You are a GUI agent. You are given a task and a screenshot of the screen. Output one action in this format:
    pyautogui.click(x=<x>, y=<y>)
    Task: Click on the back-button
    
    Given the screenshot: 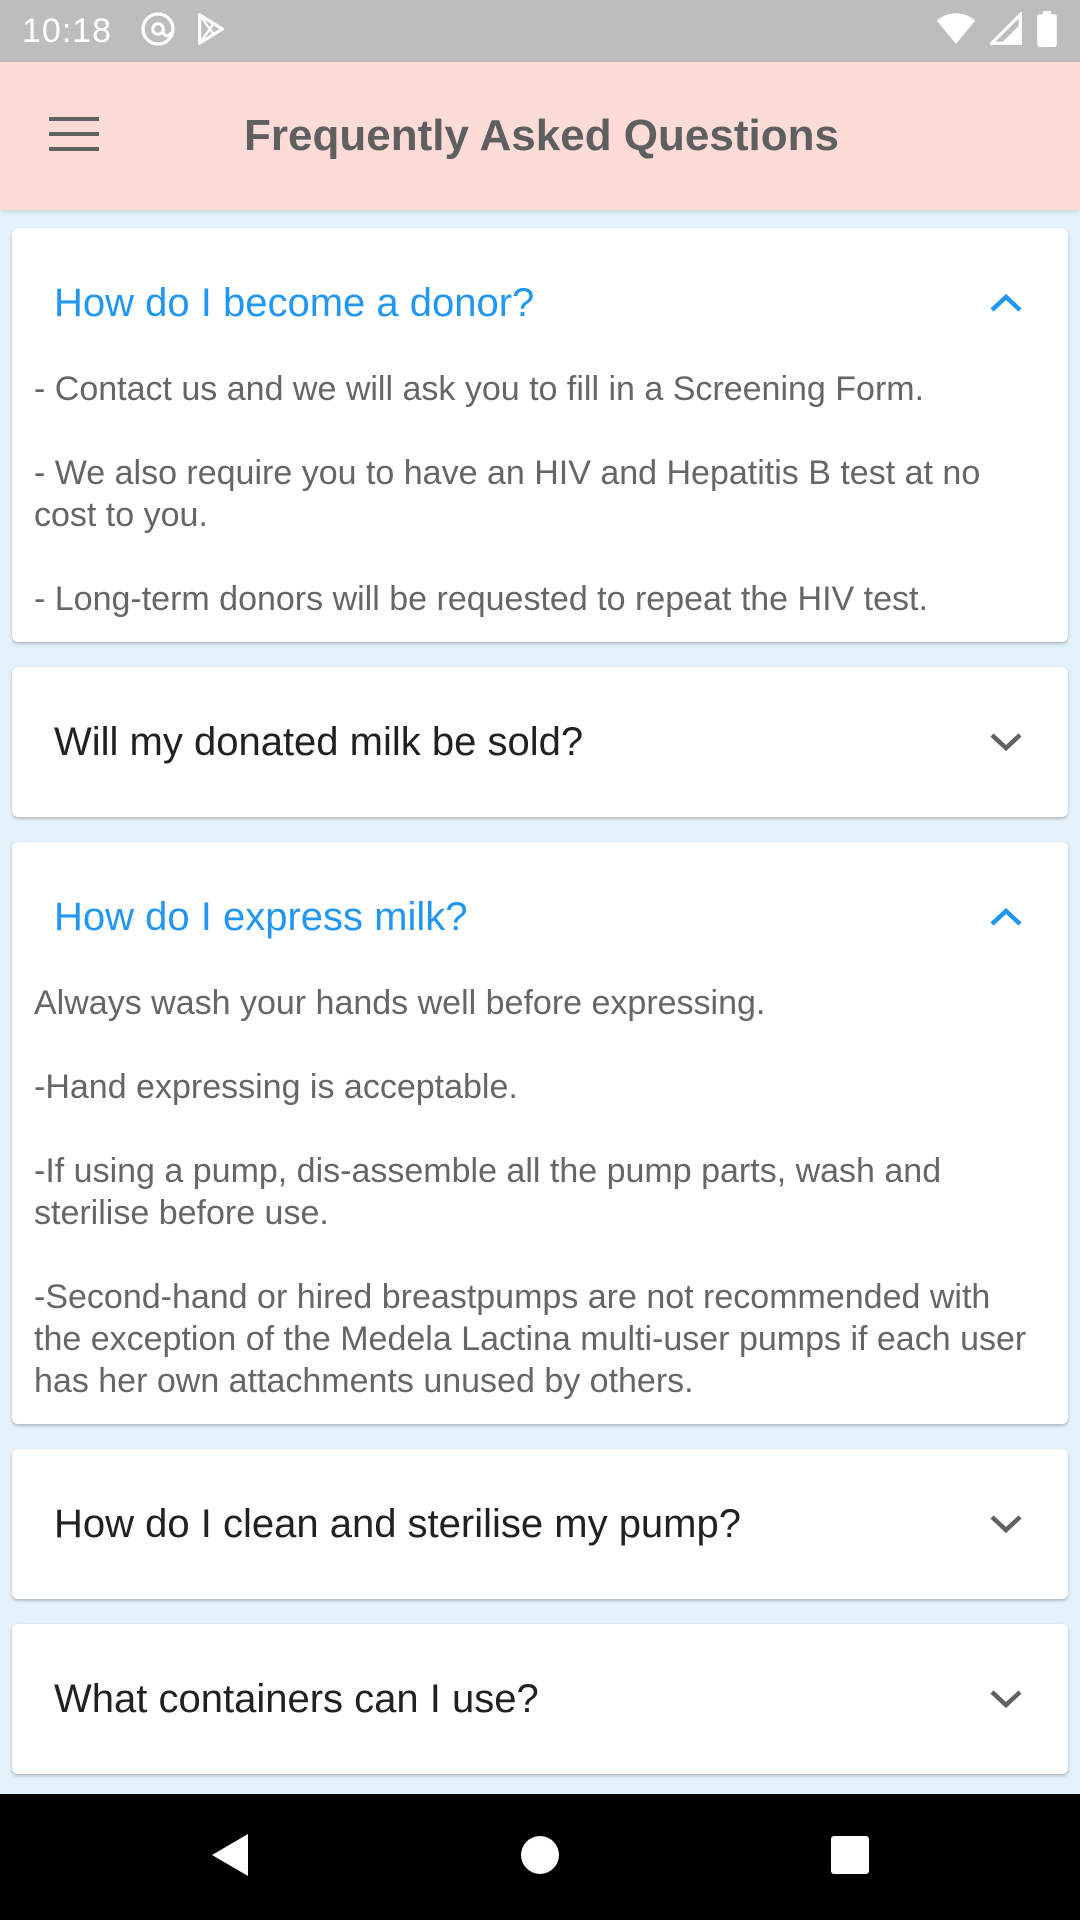 What is the action you would take?
    pyautogui.click(x=230, y=1857)
    